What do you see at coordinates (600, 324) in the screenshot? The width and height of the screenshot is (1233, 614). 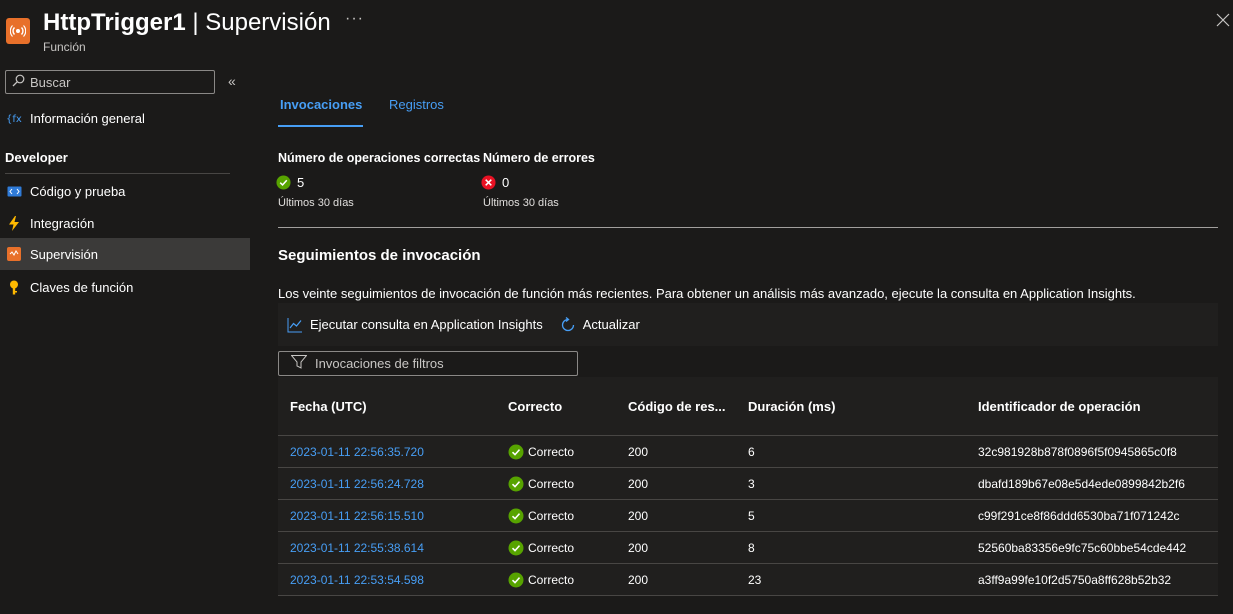 I see `refresh-button: Actualizar` at bounding box center [600, 324].